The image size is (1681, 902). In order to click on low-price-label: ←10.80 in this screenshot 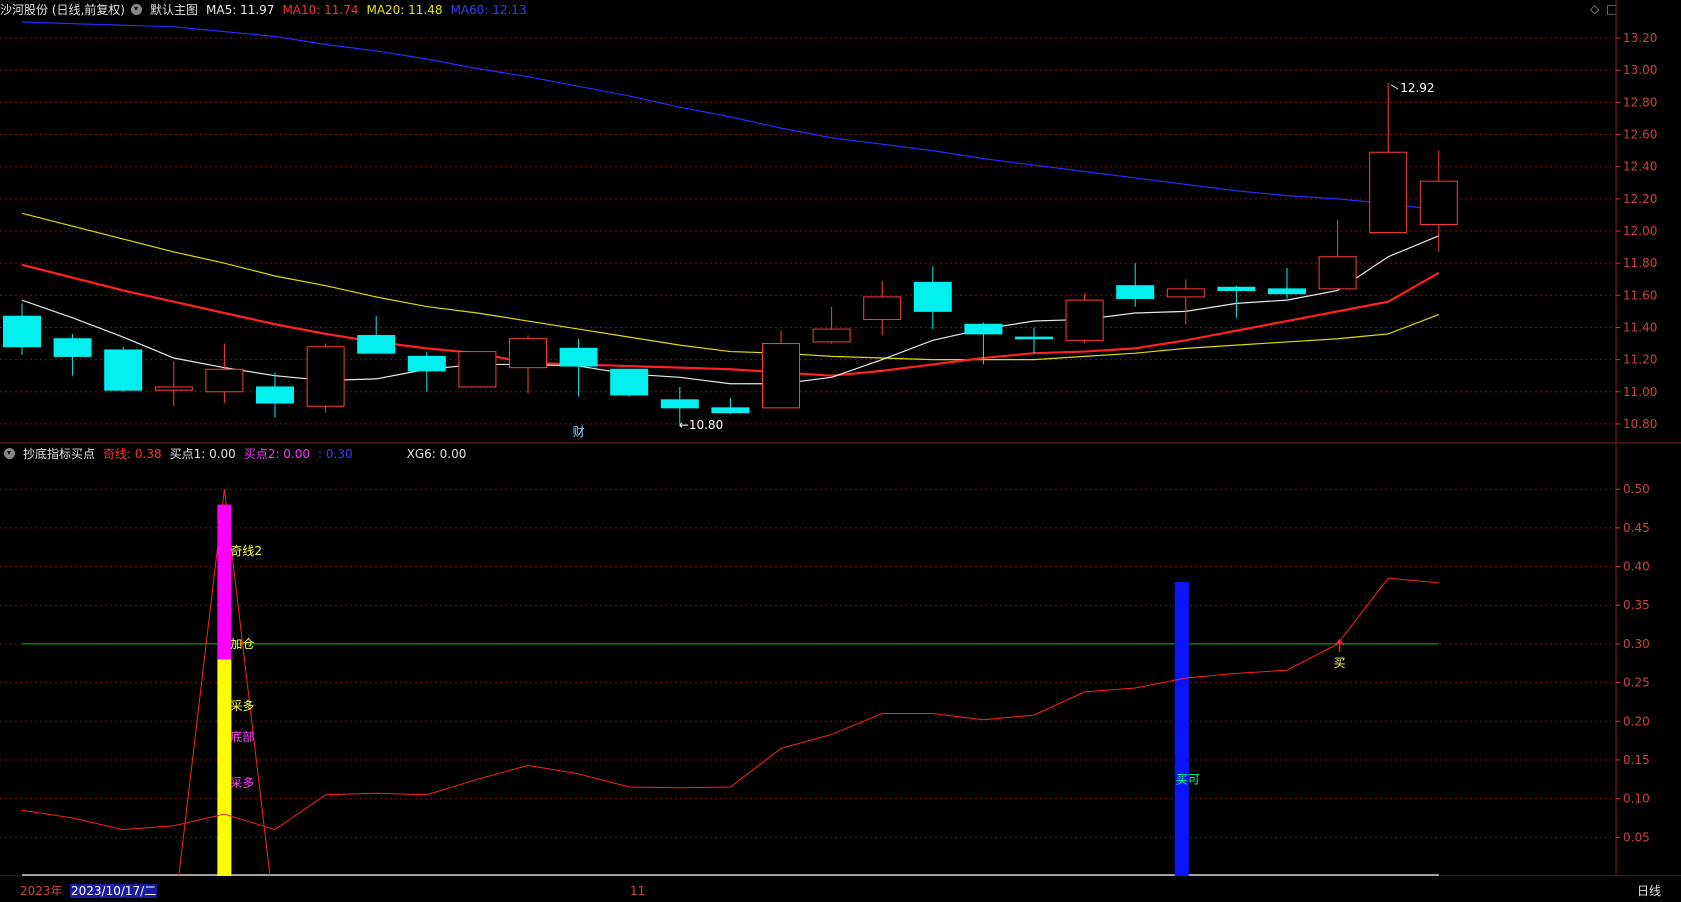, I will do `click(701, 425)`.